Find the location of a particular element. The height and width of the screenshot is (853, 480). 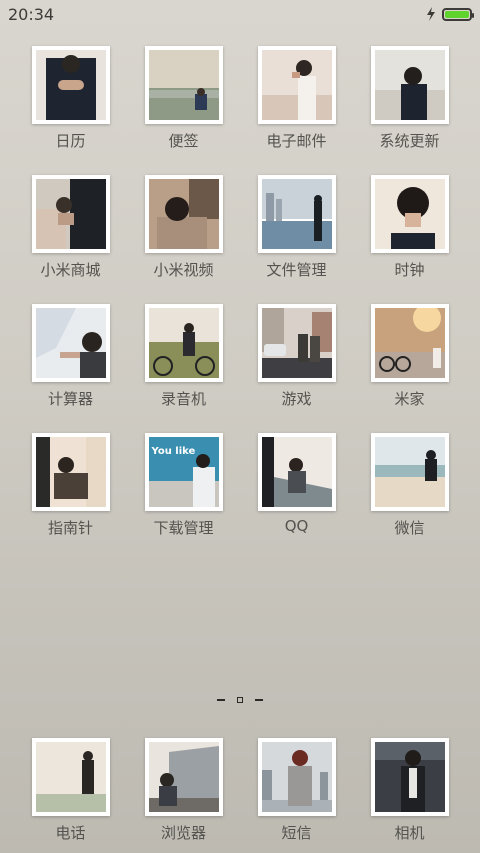

app-clock: 时钟 is located at coordinates (409, 227).